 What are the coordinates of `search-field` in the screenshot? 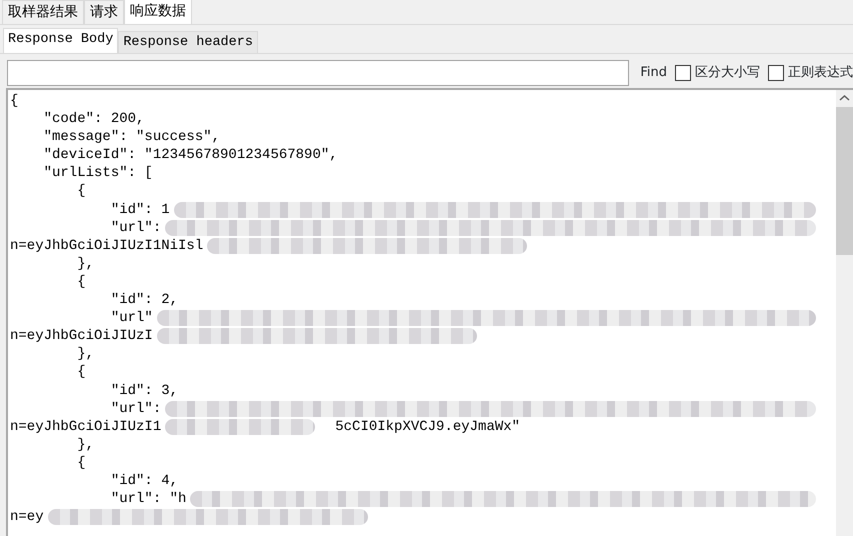 It's located at (318, 73).